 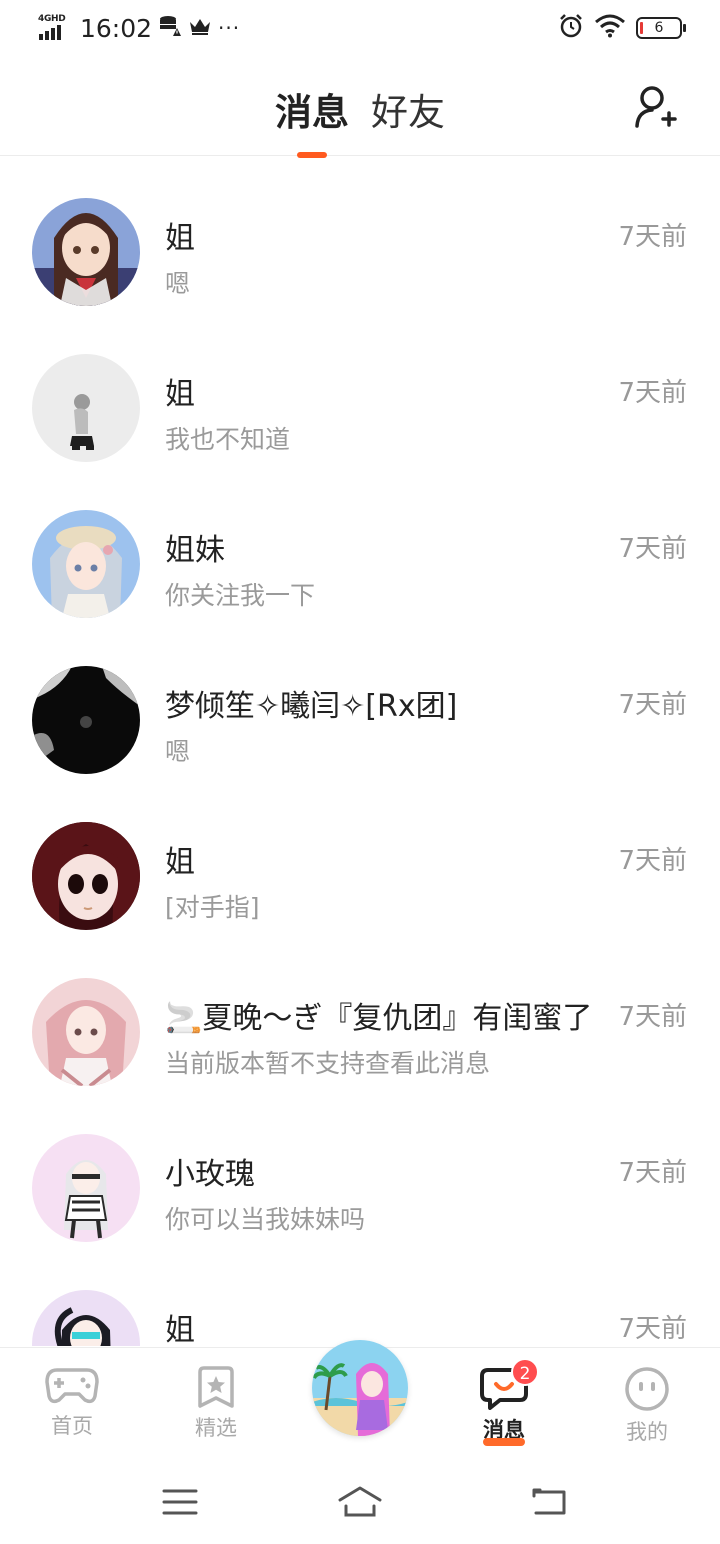 I want to click on featured-game-button, so click(x=360, y=1388).